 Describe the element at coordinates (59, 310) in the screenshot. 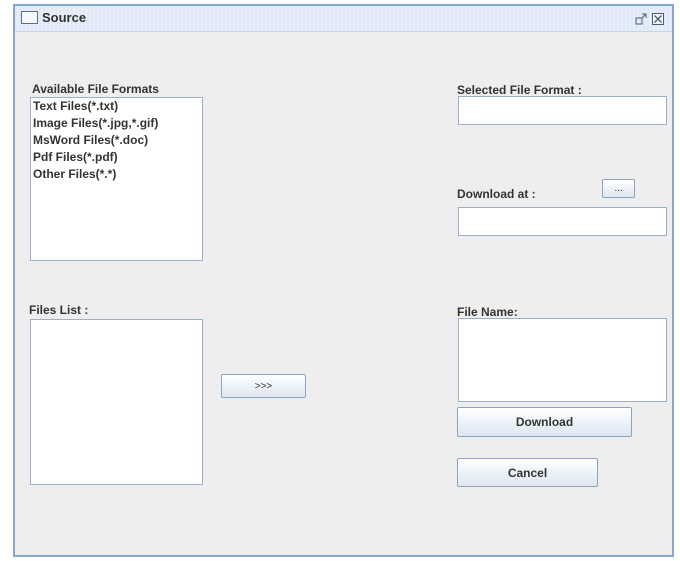

I see `files-list-label: Files List :` at that location.